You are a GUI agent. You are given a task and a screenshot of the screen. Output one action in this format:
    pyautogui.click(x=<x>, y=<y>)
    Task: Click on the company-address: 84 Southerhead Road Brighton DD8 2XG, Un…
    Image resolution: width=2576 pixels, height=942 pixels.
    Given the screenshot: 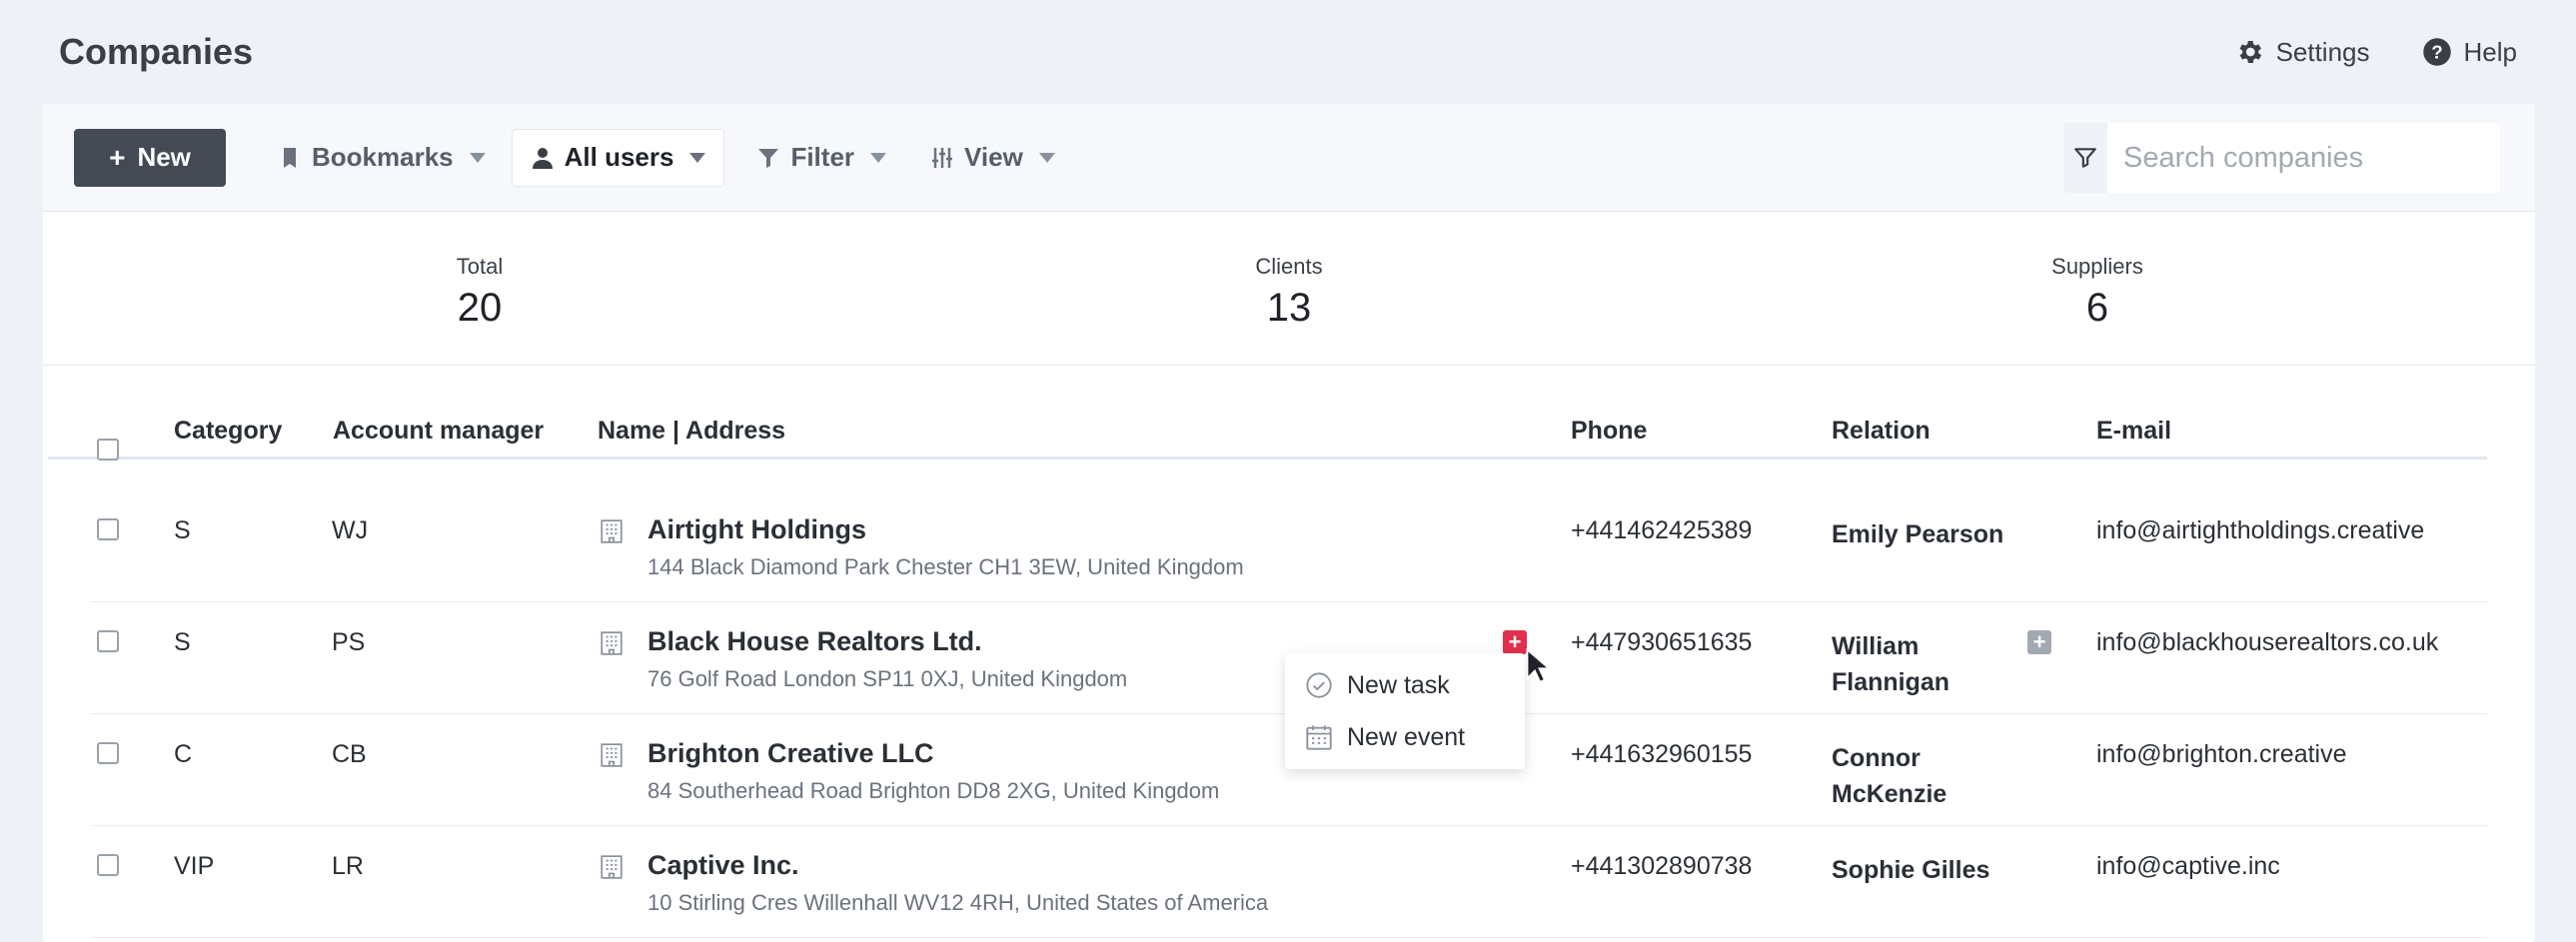 What is the action you would take?
    pyautogui.click(x=933, y=791)
    